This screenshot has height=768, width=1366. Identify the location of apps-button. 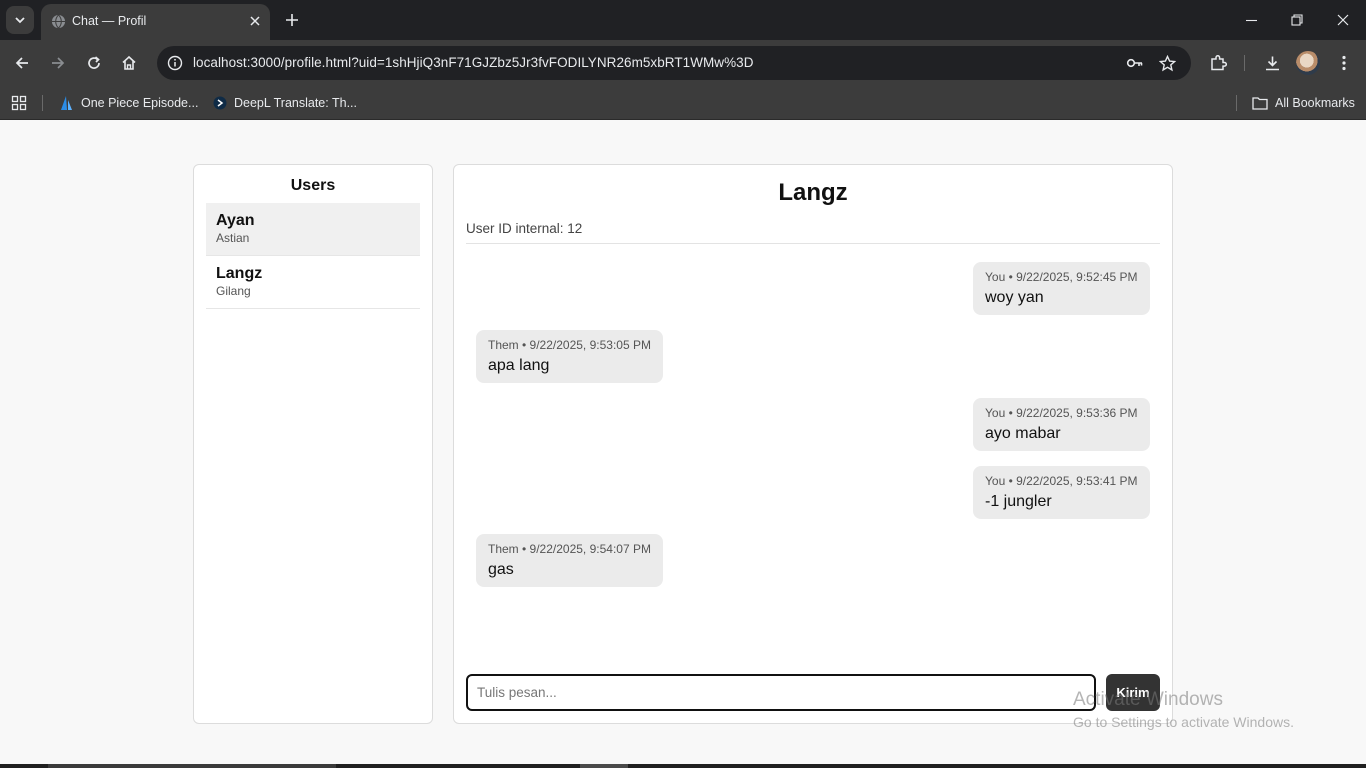
(19, 103).